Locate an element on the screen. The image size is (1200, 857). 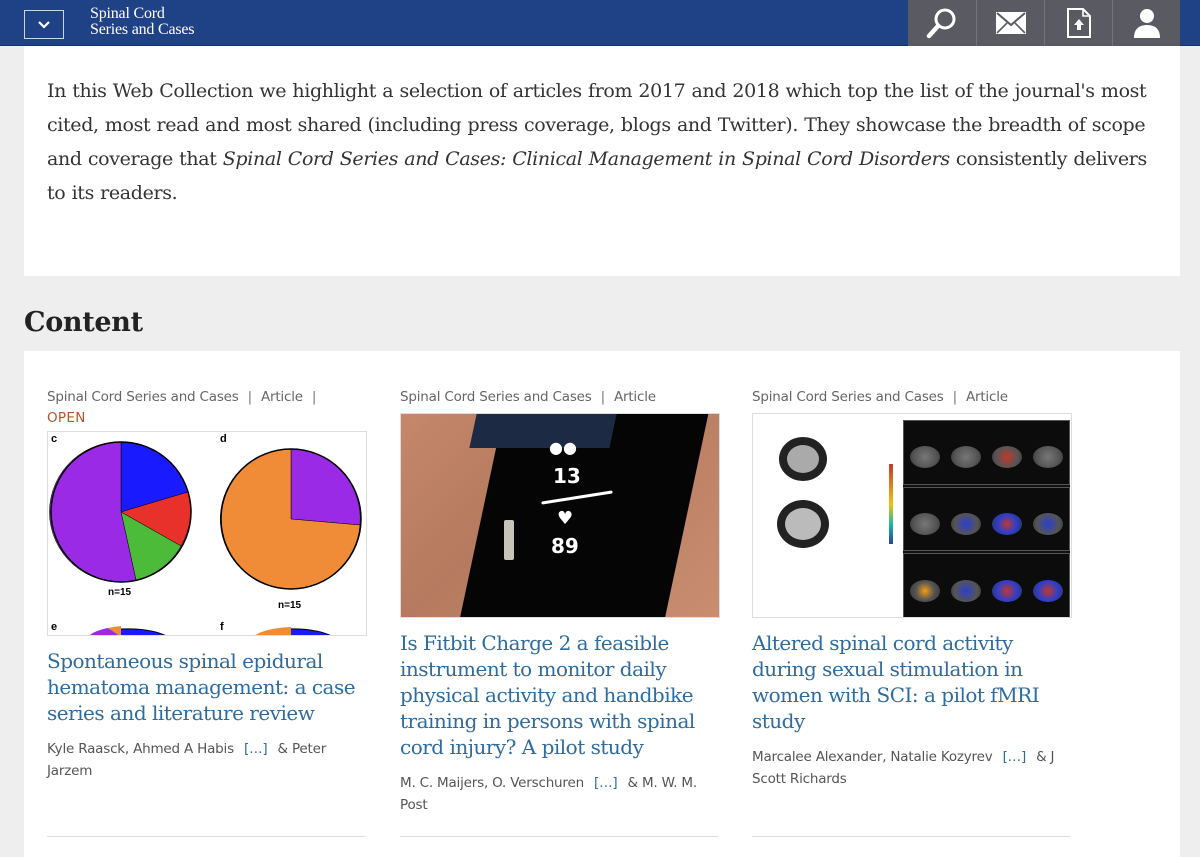
search-button is located at coordinates (942, 23).